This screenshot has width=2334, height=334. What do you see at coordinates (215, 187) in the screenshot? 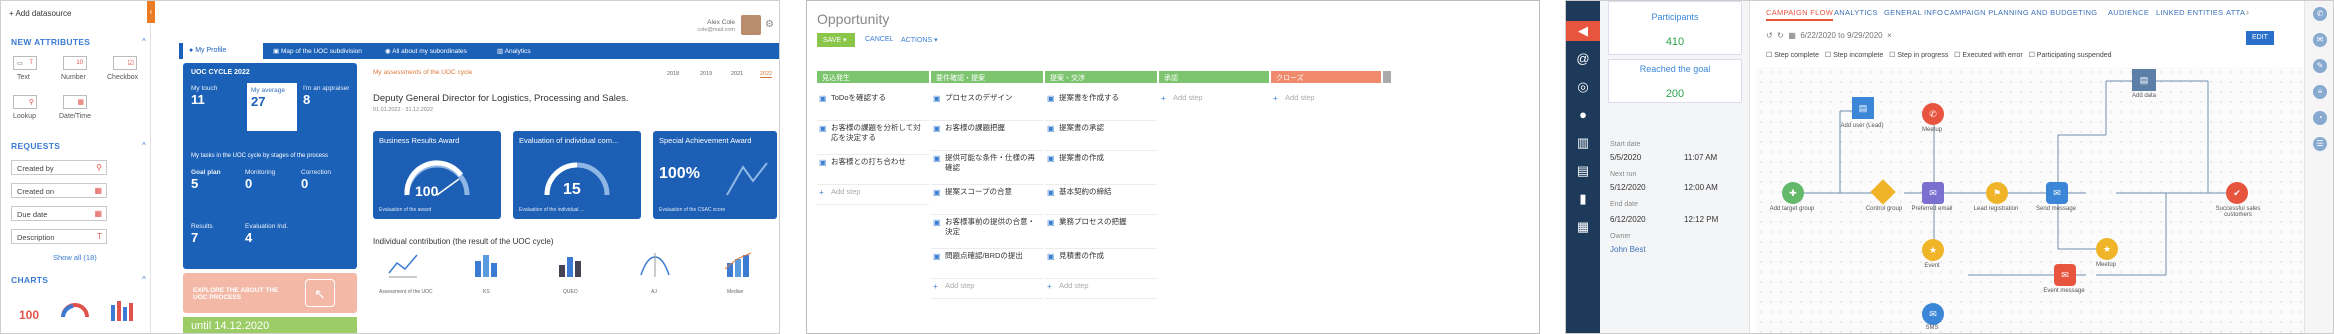
I see `stage-tile-goal-plan: Goal plan 5` at bounding box center [215, 187].